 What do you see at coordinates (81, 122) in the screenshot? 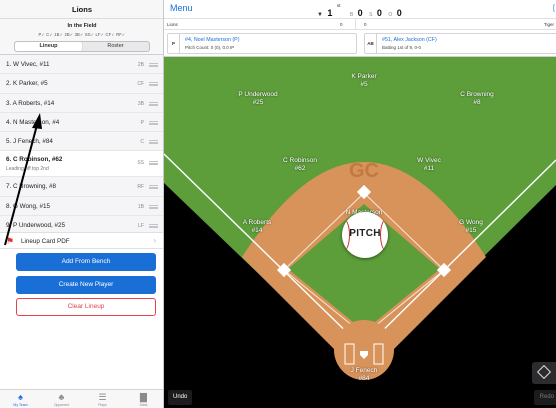
I see `lineup-row: 4. N Masterson, #4 P` at bounding box center [81, 122].